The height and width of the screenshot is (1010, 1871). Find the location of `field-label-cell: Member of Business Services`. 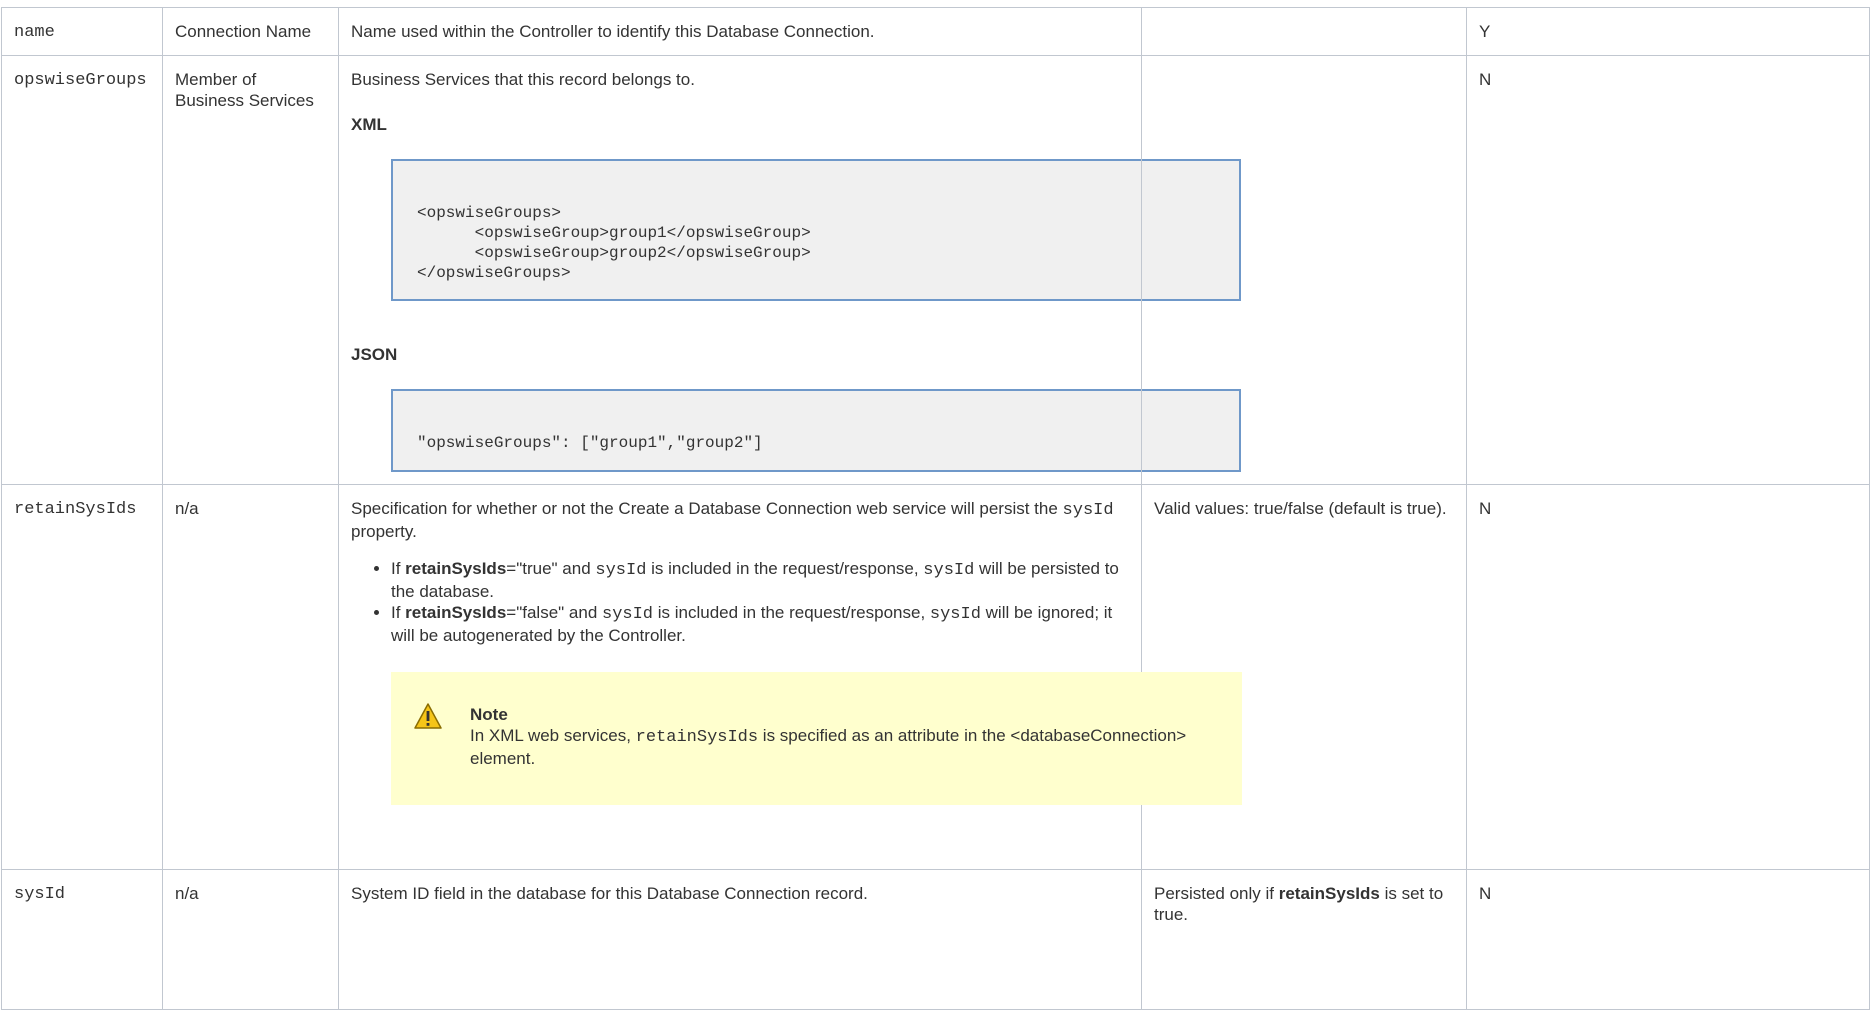

field-label-cell: Member of Business Services is located at coordinates (250, 270).